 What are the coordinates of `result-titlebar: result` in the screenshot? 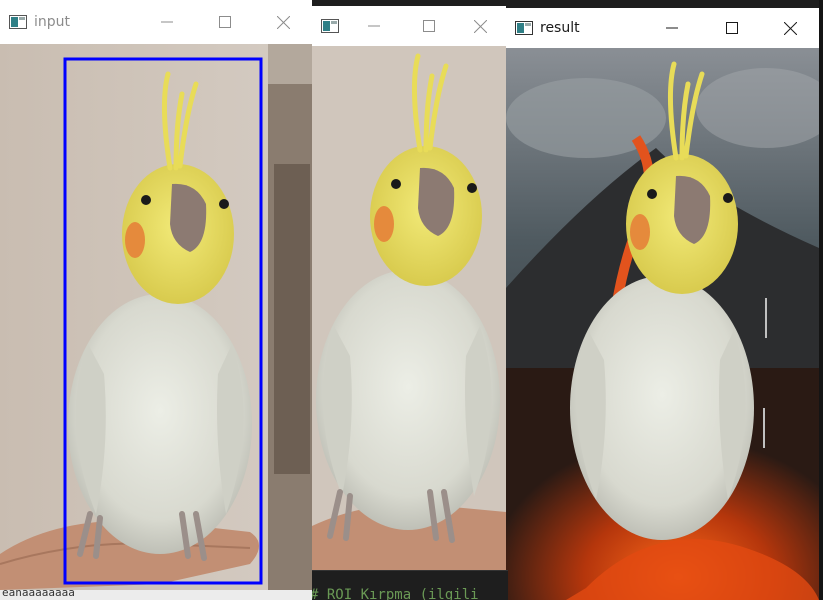 It's located at (662, 28).